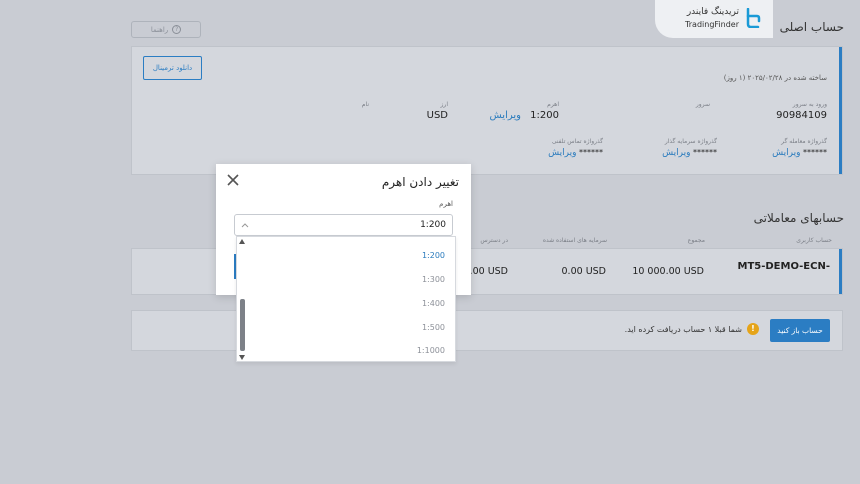 The image size is (860, 484). What do you see at coordinates (433, 255) in the screenshot?
I see `option-1-200: 1:200` at bounding box center [433, 255].